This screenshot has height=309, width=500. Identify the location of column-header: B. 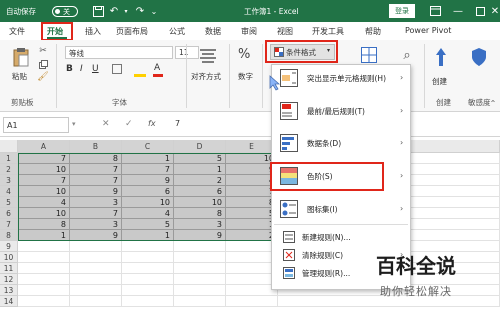
(96, 146).